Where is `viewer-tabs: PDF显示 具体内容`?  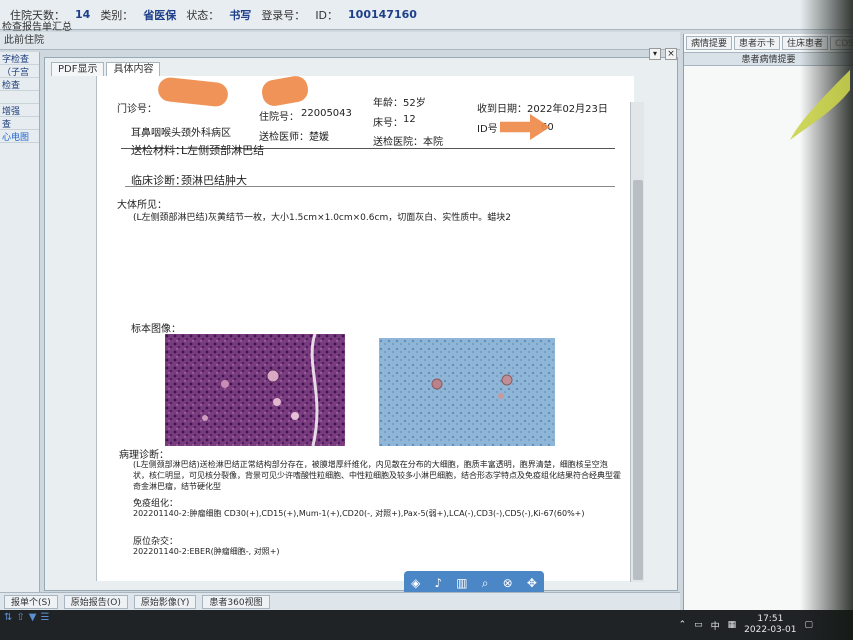 viewer-tabs: PDF显示 具体内容 is located at coordinates (106, 69).